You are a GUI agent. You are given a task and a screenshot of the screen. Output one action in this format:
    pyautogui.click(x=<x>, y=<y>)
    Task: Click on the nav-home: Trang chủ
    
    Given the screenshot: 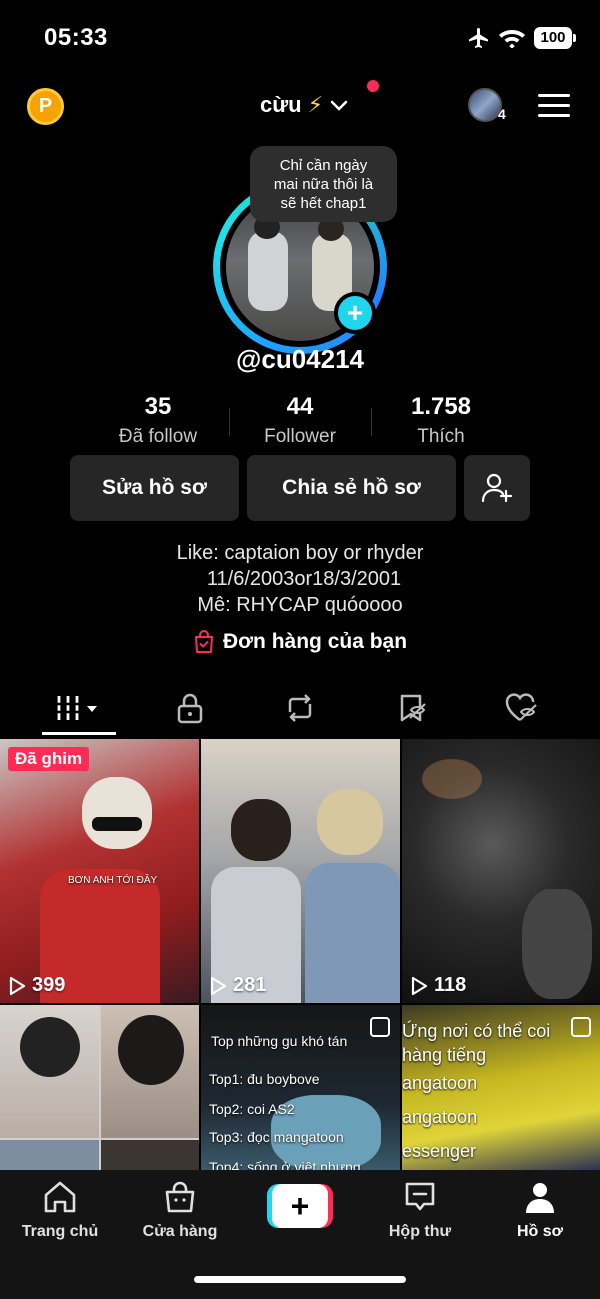 What is the action you would take?
    pyautogui.click(x=60, y=1210)
    